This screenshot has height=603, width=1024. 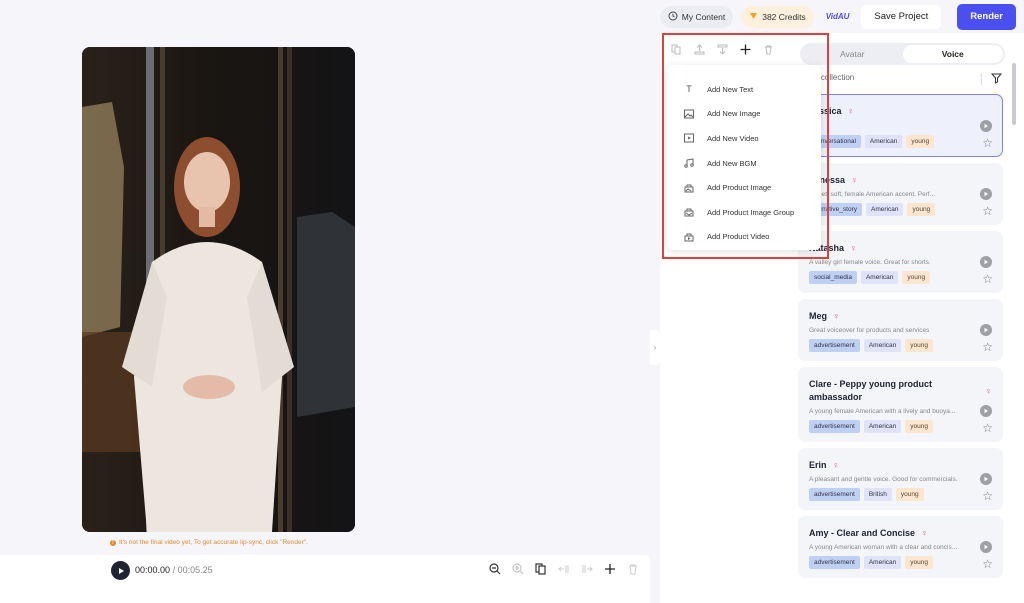 I want to click on voice-description, so click(x=891, y=126).